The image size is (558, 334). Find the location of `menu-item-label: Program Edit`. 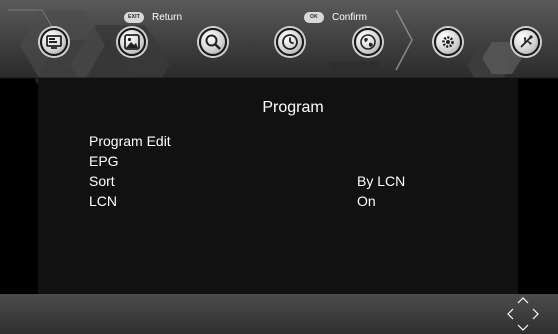

menu-item-label: Program Edit is located at coordinates (130, 141).